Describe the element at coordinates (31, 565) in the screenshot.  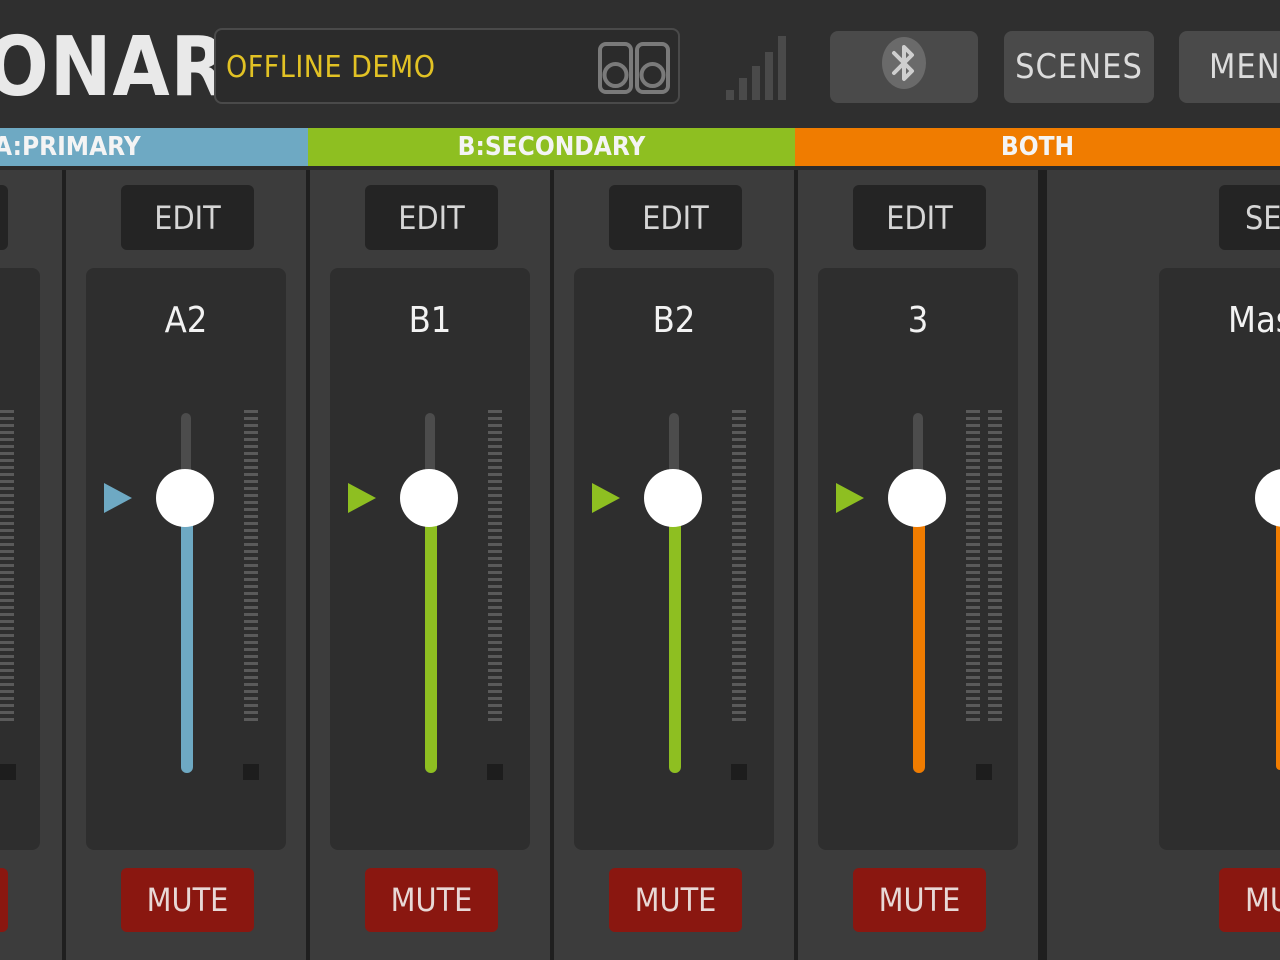
I see `channel-strip-a1` at that location.